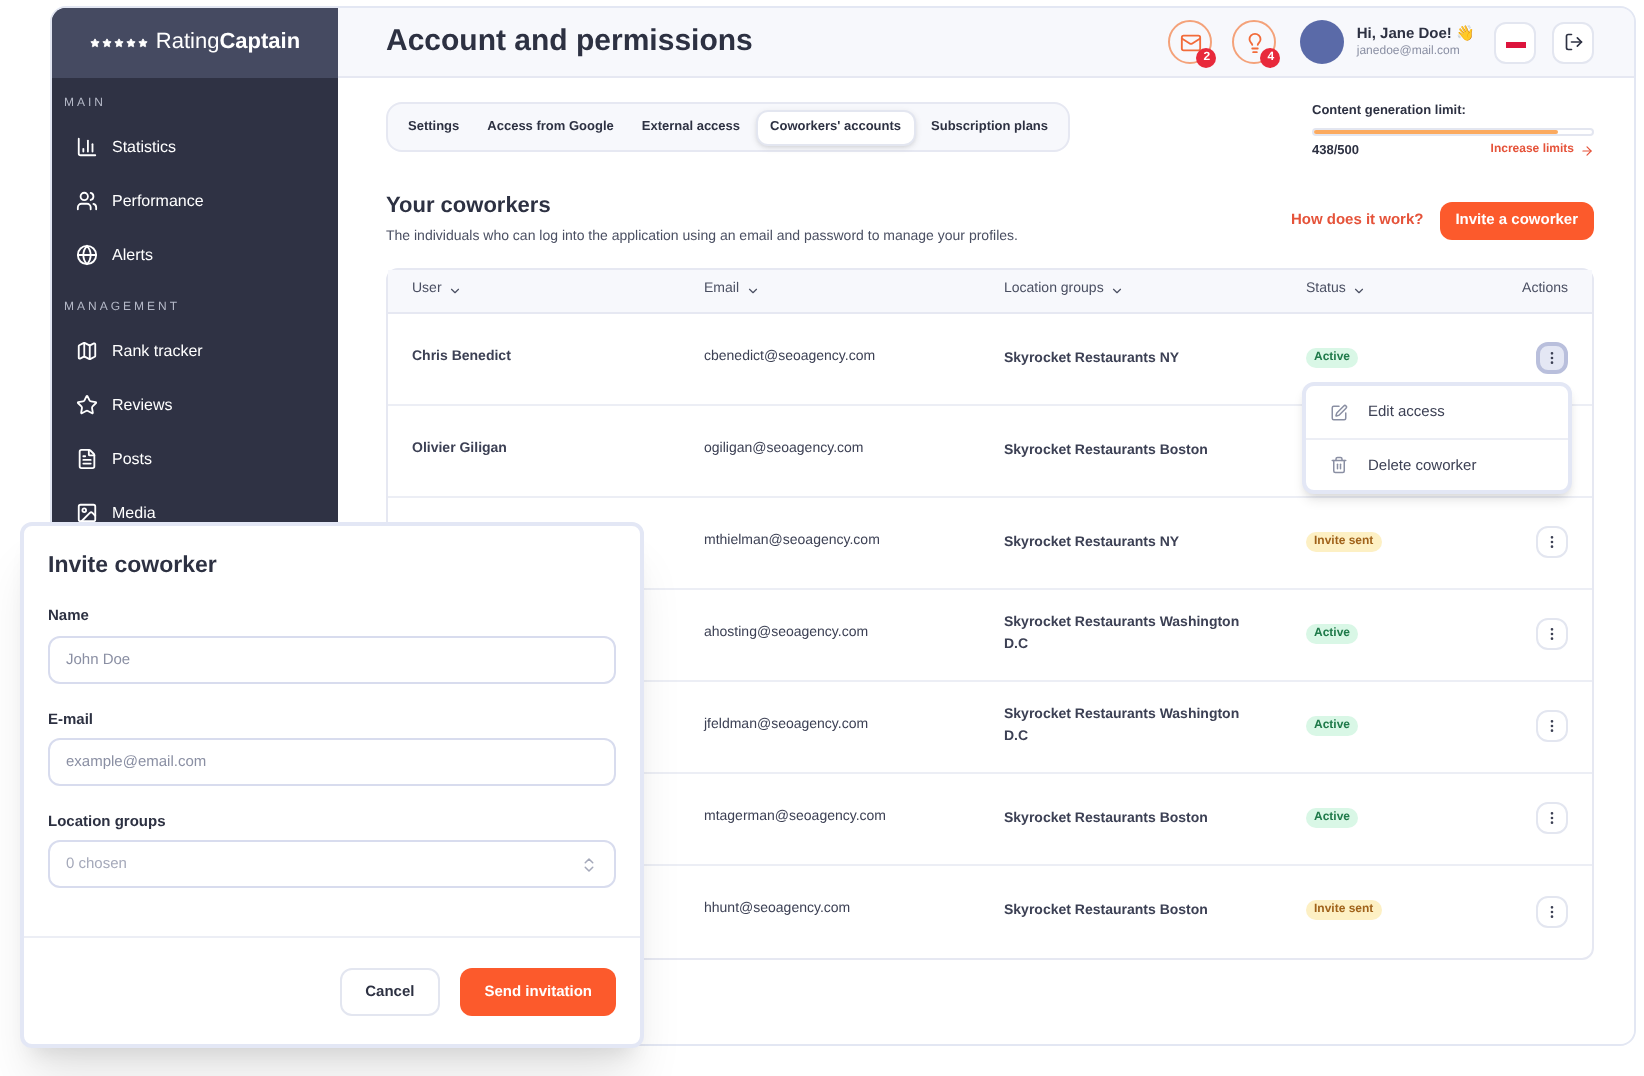  I want to click on edit-icon, so click(1339, 412).